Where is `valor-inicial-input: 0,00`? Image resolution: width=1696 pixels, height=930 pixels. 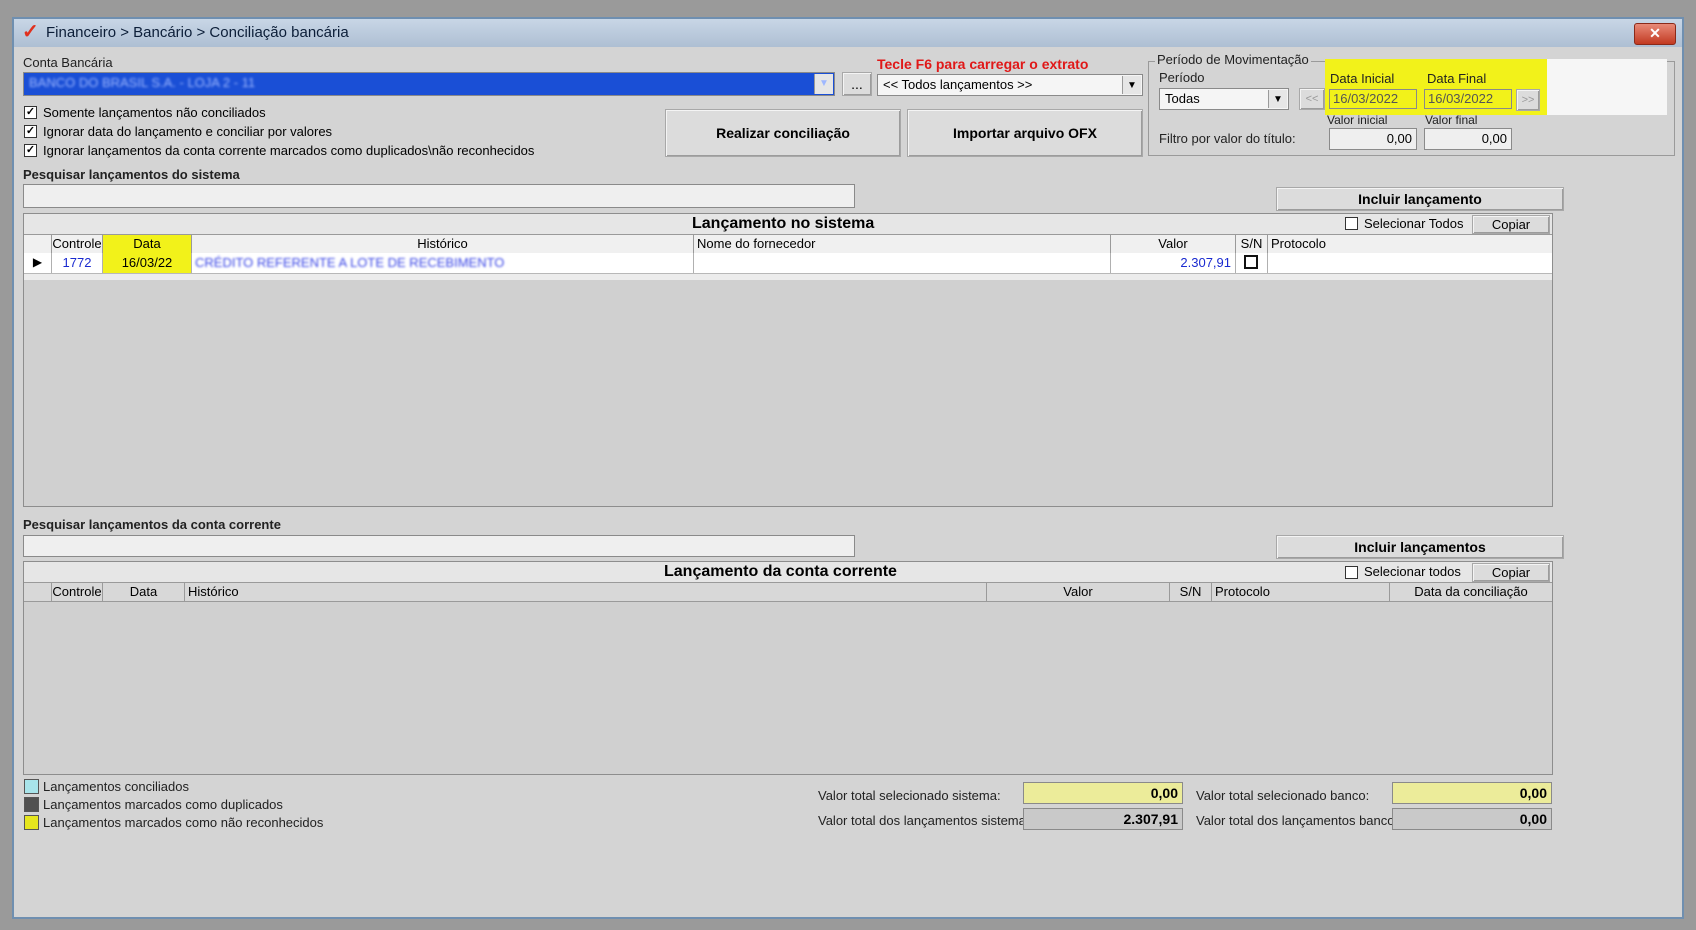
valor-inicial-input: 0,00 is located at coordinates (1373, 139).